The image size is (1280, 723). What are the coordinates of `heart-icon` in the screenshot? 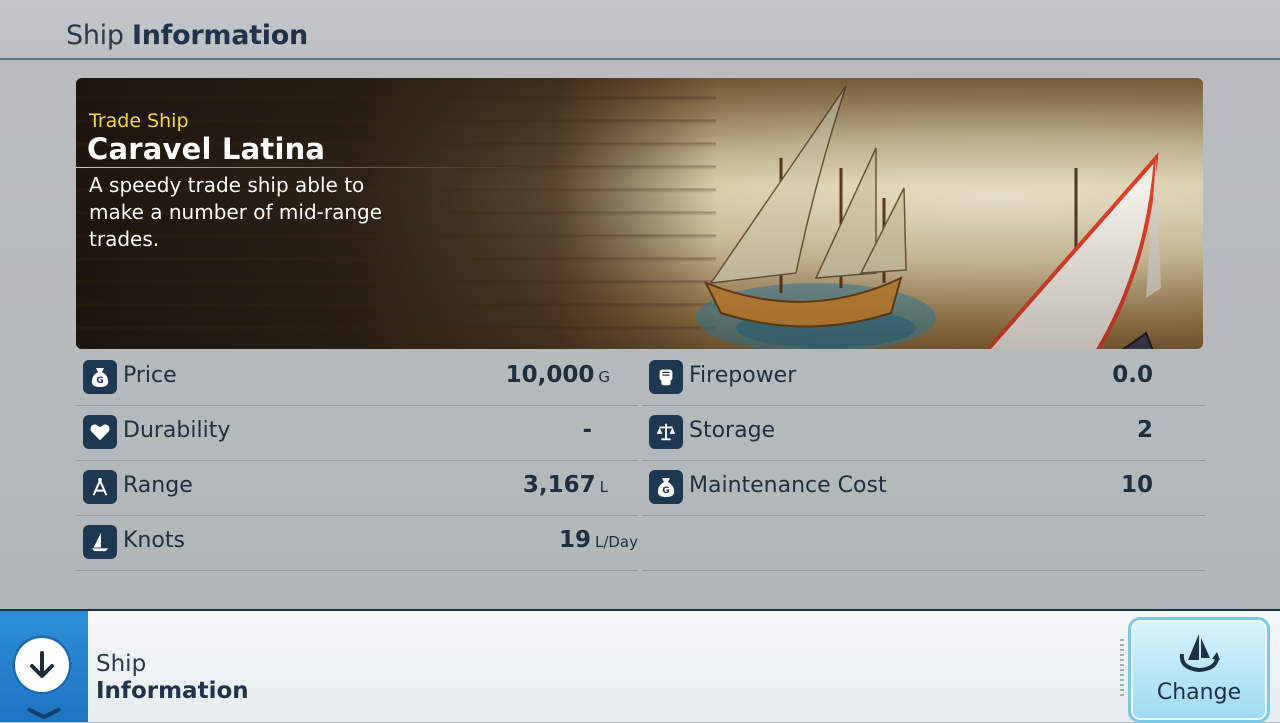 It's located at (100, 432).